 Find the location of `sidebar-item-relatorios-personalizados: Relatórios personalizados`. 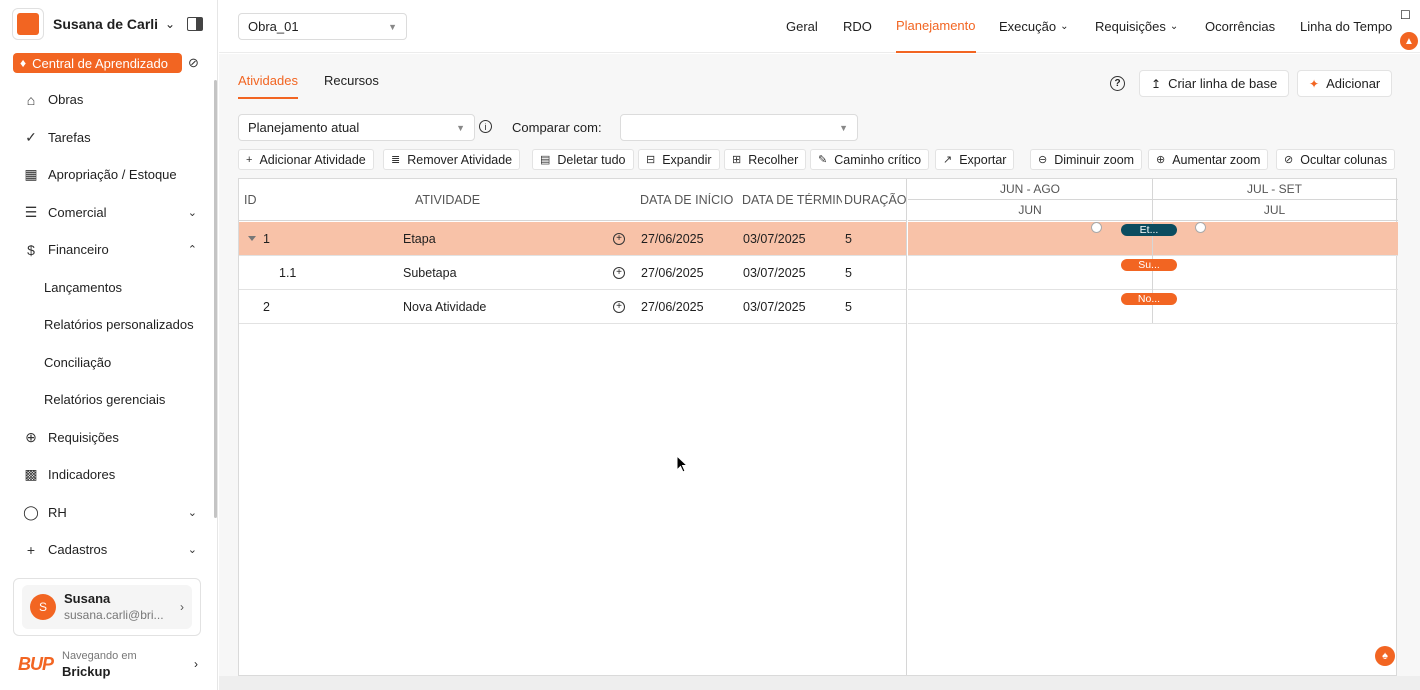

sidebar-item-relatorios-personalizados: Relatórios personalizados is located at coordinates (108, 325).